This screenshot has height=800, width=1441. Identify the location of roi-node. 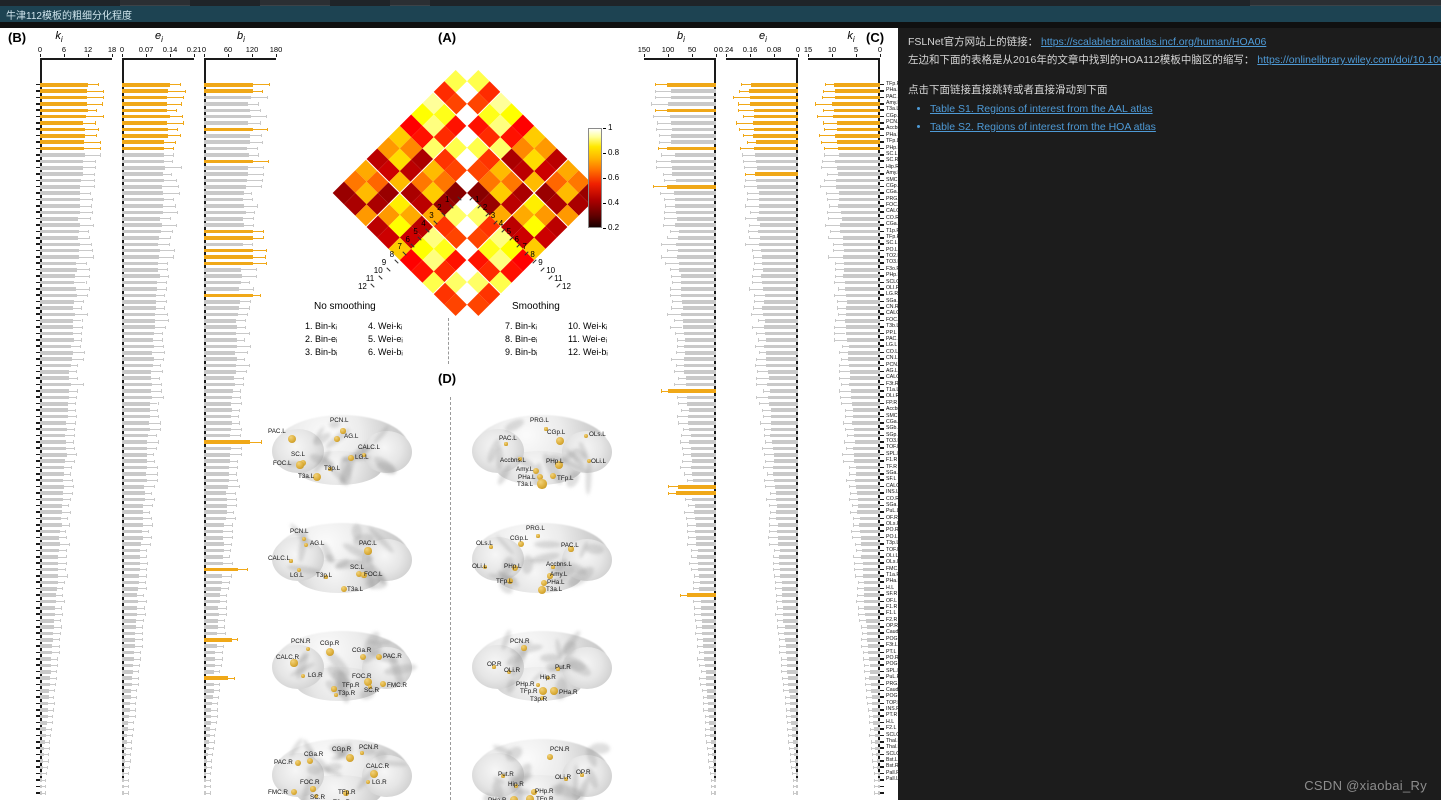
(506, 444).